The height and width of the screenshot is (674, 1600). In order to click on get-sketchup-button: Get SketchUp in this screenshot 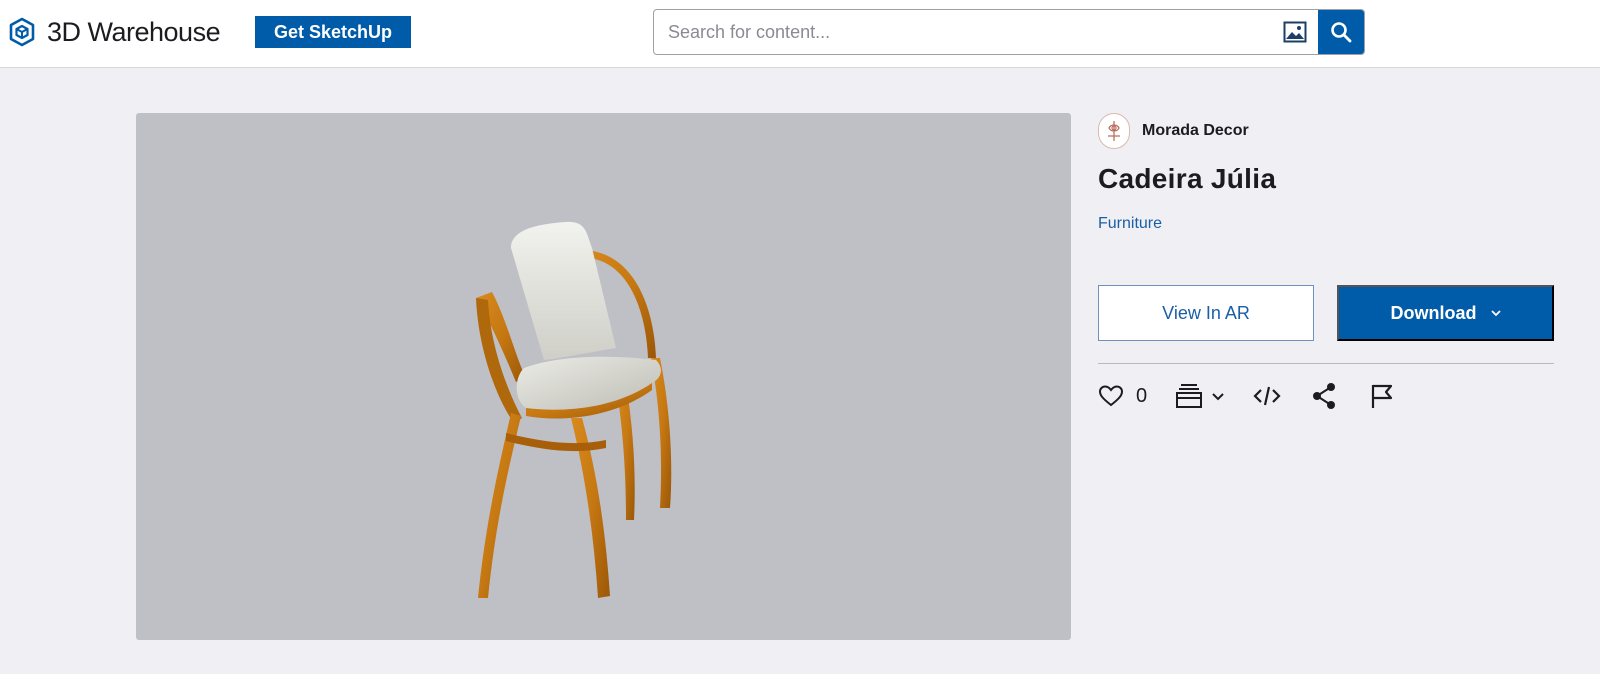, I will do `click(333, 32)`.